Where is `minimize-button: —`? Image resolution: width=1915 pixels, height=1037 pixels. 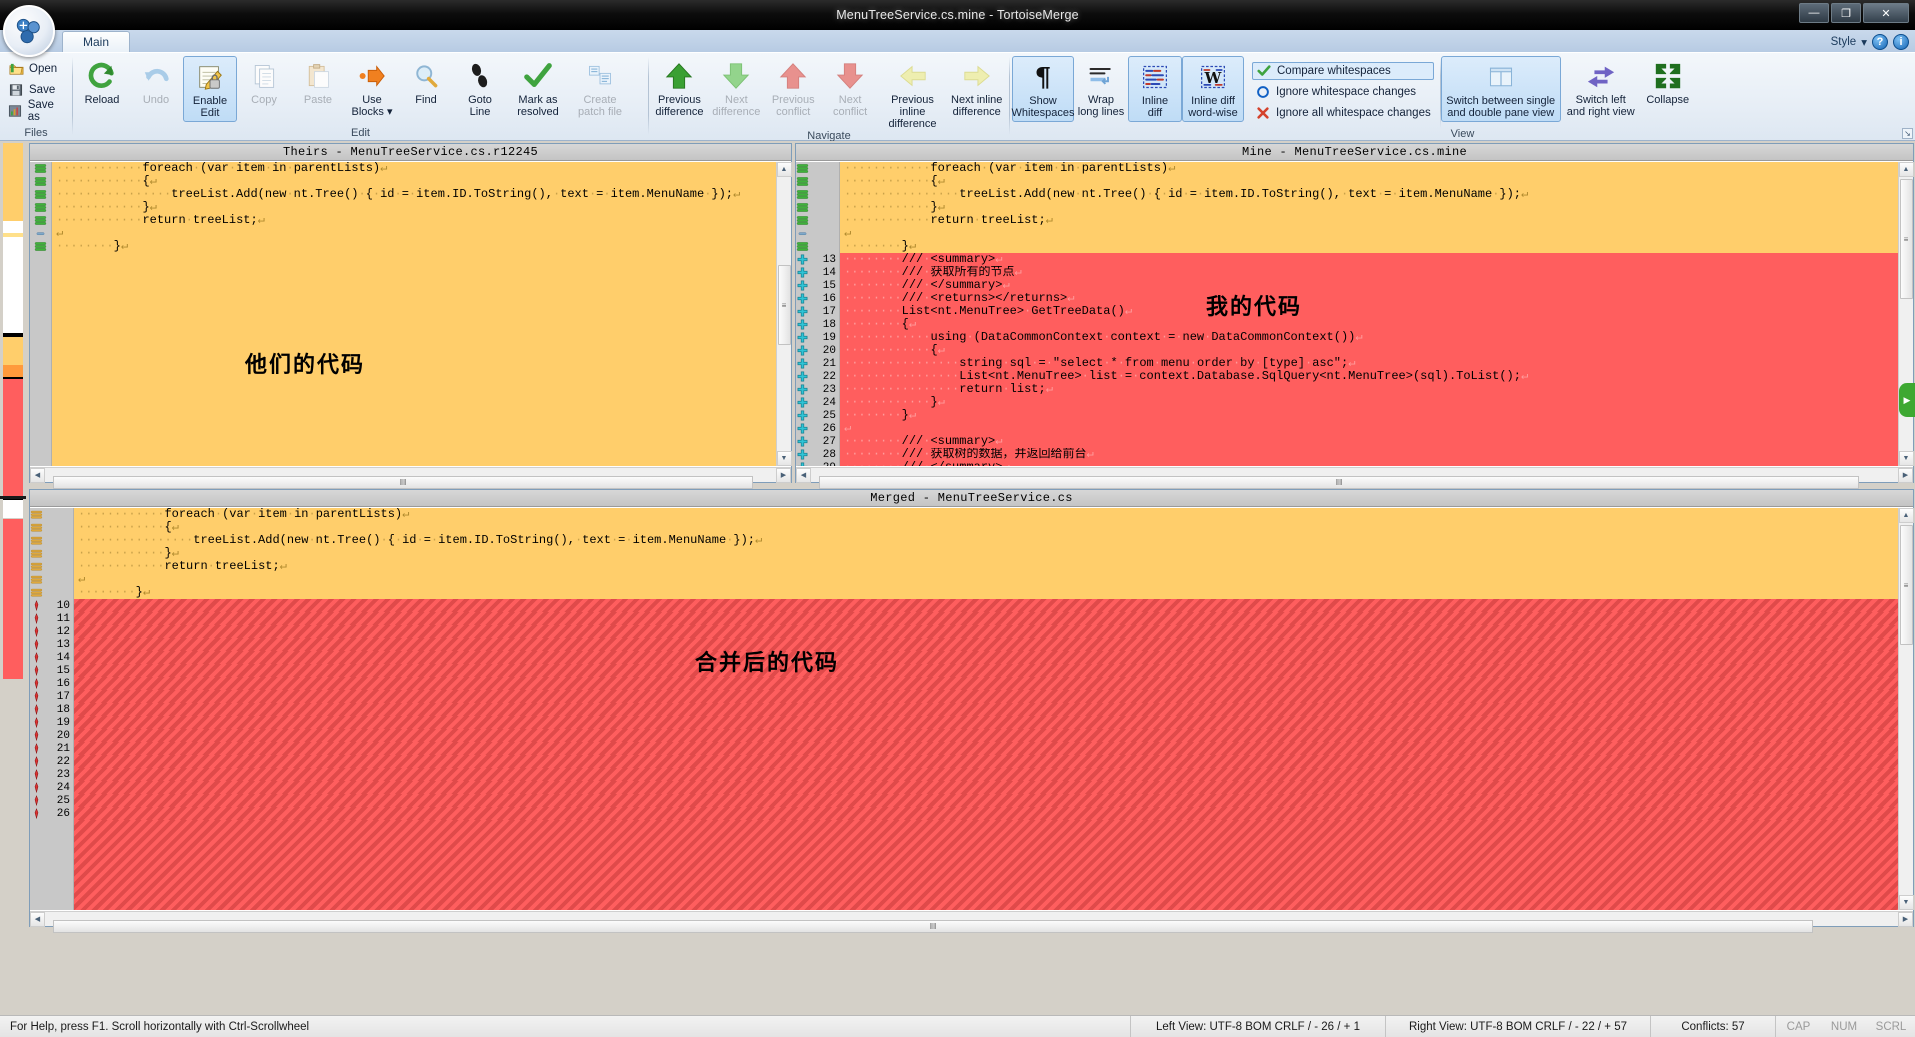 minimize-button: — is located at coordinates (1814, 13).